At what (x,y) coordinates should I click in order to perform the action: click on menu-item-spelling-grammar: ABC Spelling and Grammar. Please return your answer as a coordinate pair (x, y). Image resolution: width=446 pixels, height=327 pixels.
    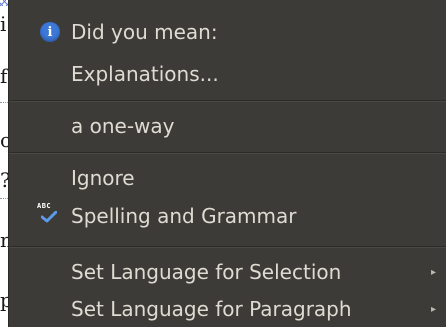
    Looking at the image, I should click on (227, 216).